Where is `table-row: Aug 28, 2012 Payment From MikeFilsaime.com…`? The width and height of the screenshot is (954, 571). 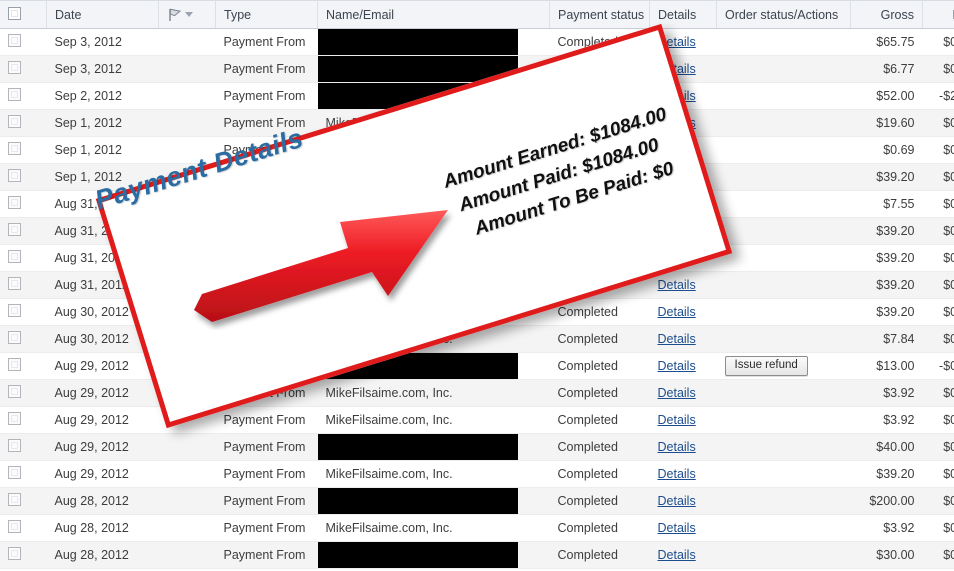
table-row: Aug 28, 2012 Payment From MikeFilsaime.com… is located at coordinates (477, 528).